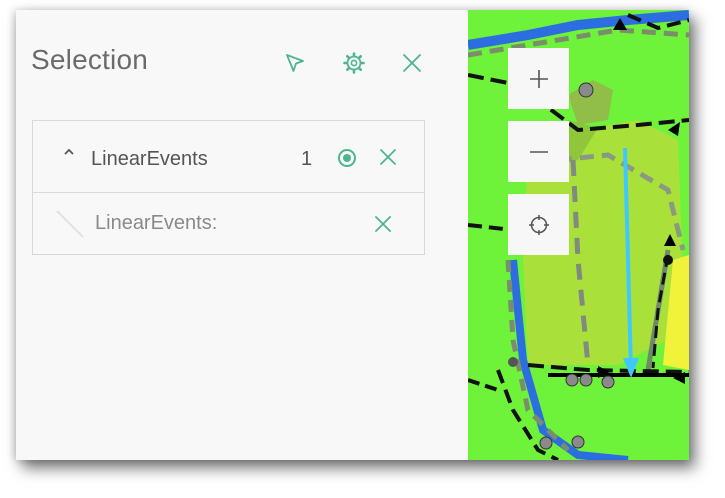 The height and width of the screenshot is (498, 725). I want to click on feature-name: LinearEvents:, so click(156, 223).